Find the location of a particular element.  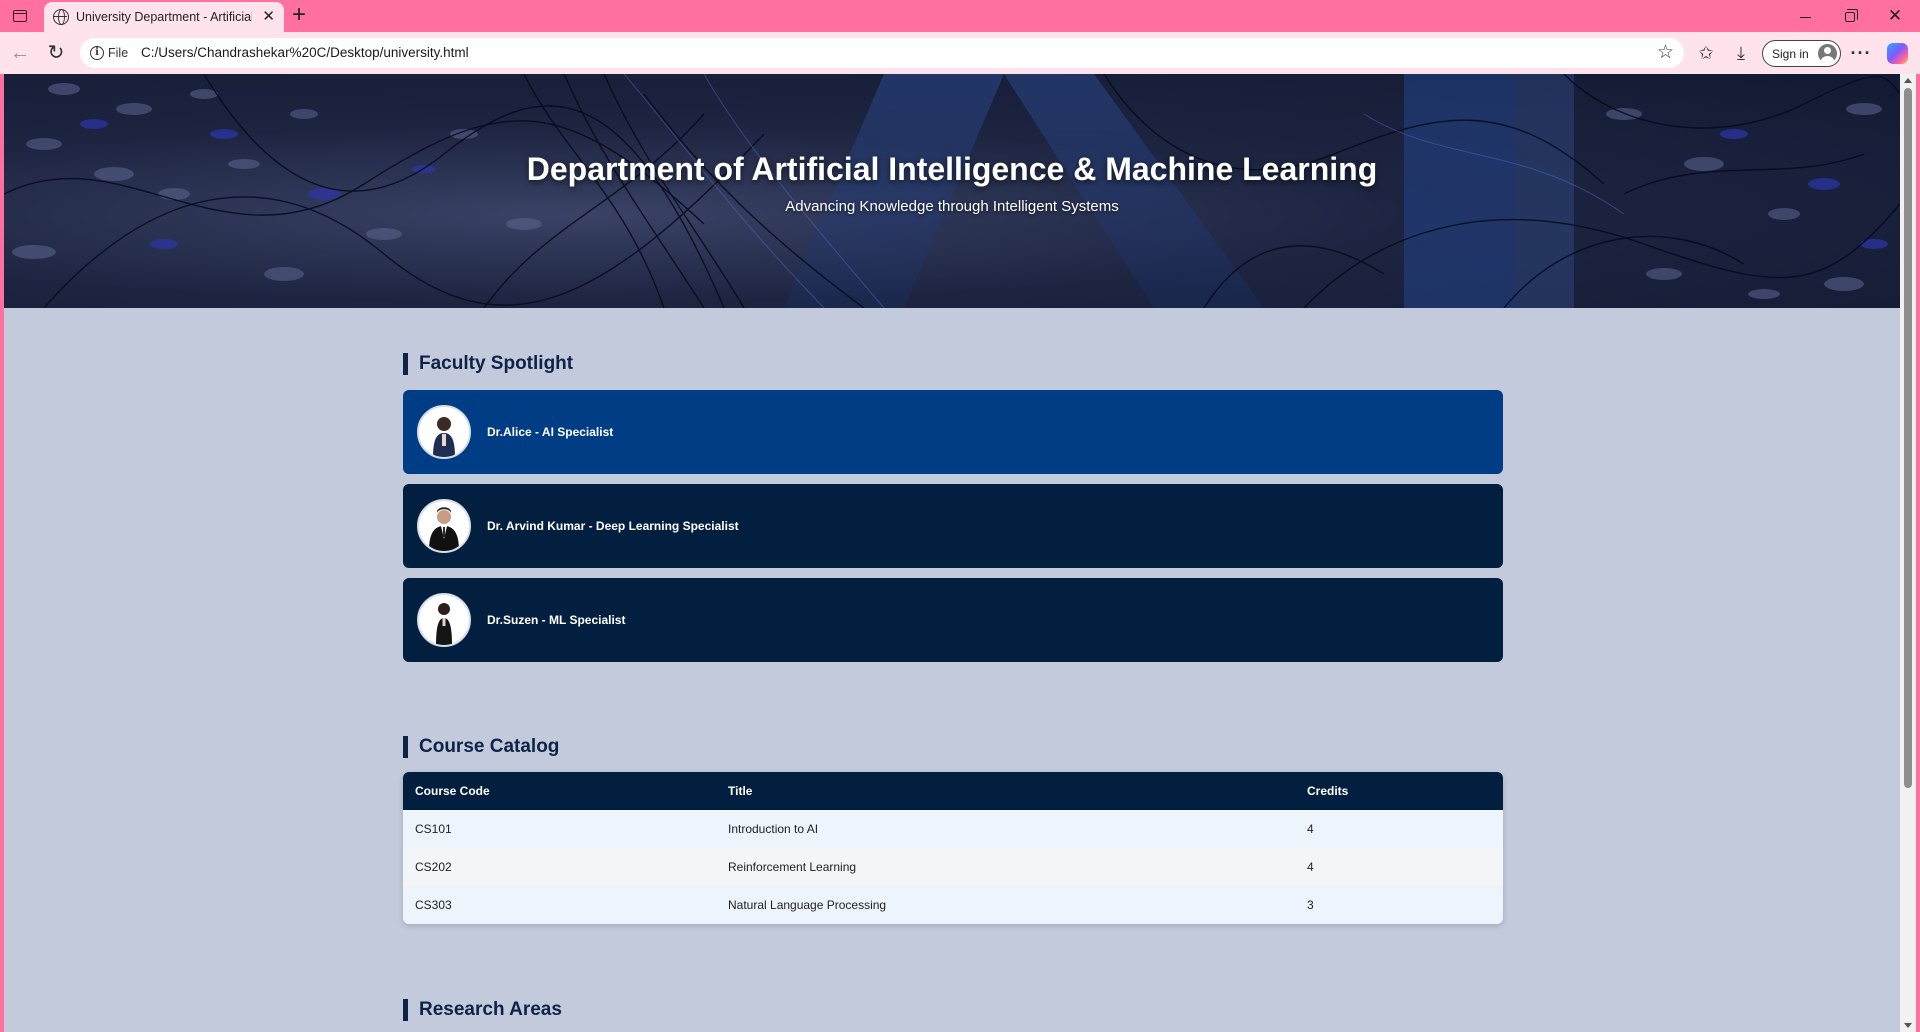

copilot-icon is located at coordinates (1897, 53).